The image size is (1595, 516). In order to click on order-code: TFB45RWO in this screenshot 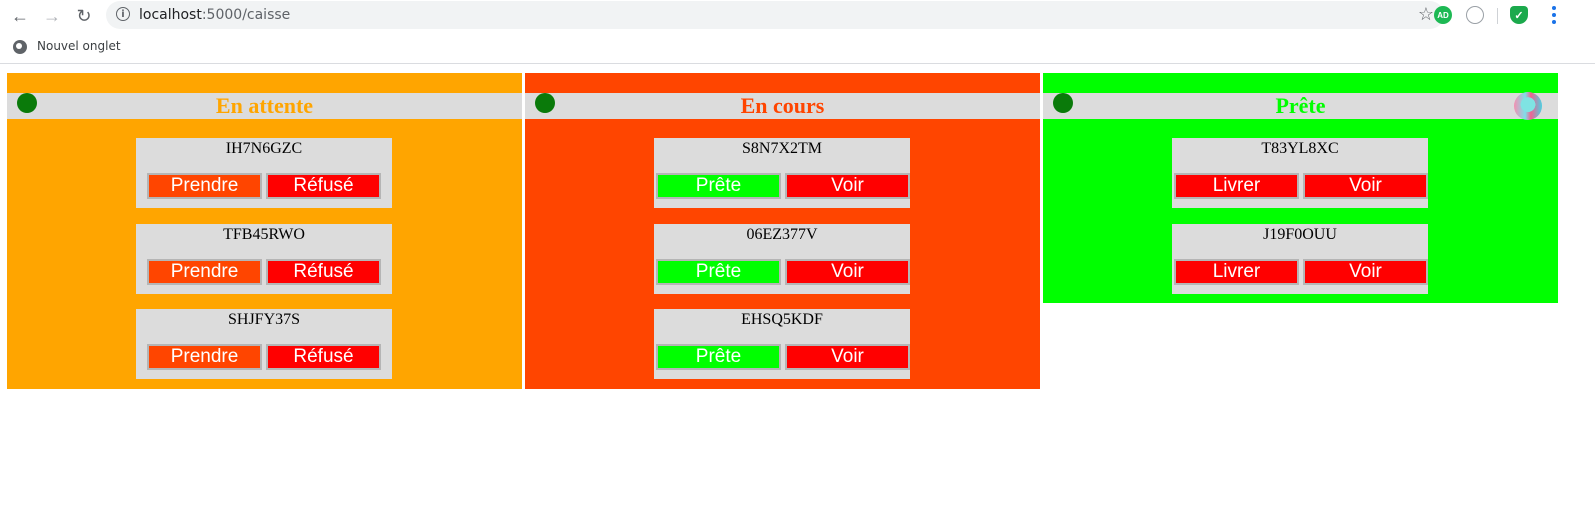, I will do `click(264, 234)`.